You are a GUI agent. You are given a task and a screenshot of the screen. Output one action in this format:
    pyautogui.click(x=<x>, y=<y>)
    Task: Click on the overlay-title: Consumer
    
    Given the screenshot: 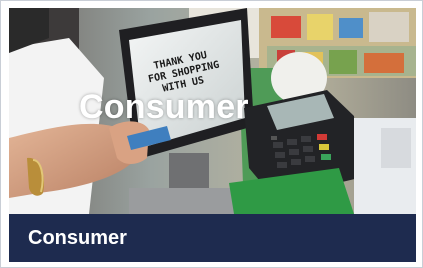 What is the action you would take?
    pyautogui.click(x=164, y=107)
    